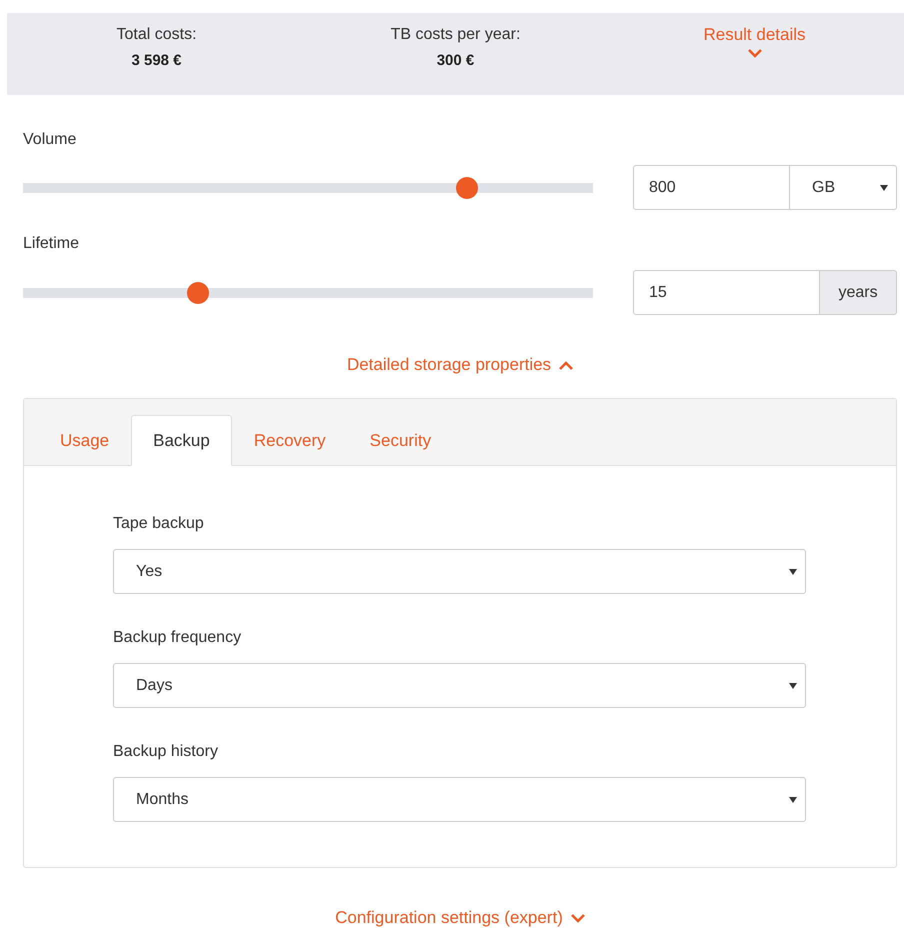  What do you see at coordinates (455, 61) in the screenshot?
I see `summary-value: 300 €` at bounding box center [455, 61].